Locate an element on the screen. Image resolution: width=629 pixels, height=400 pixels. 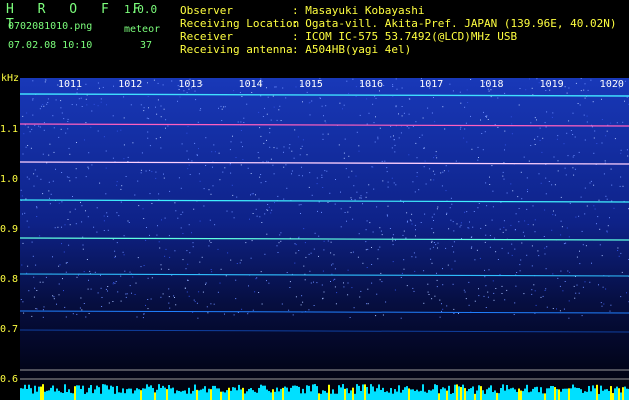
antenna-value: A504HB(yagi 4el) is located at coordinates (358, 49).